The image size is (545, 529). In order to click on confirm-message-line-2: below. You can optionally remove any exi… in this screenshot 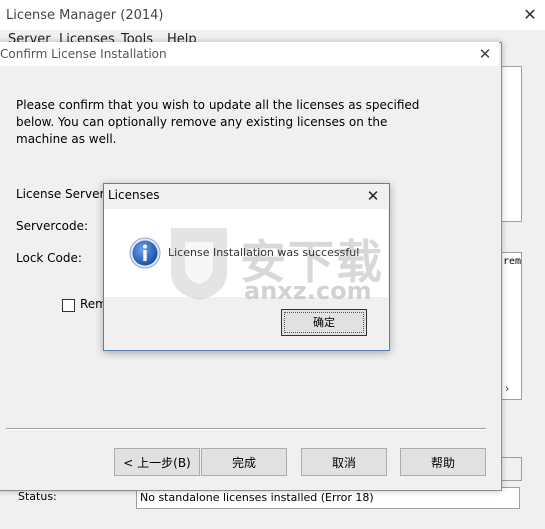, I will do `click(202, 122)`.